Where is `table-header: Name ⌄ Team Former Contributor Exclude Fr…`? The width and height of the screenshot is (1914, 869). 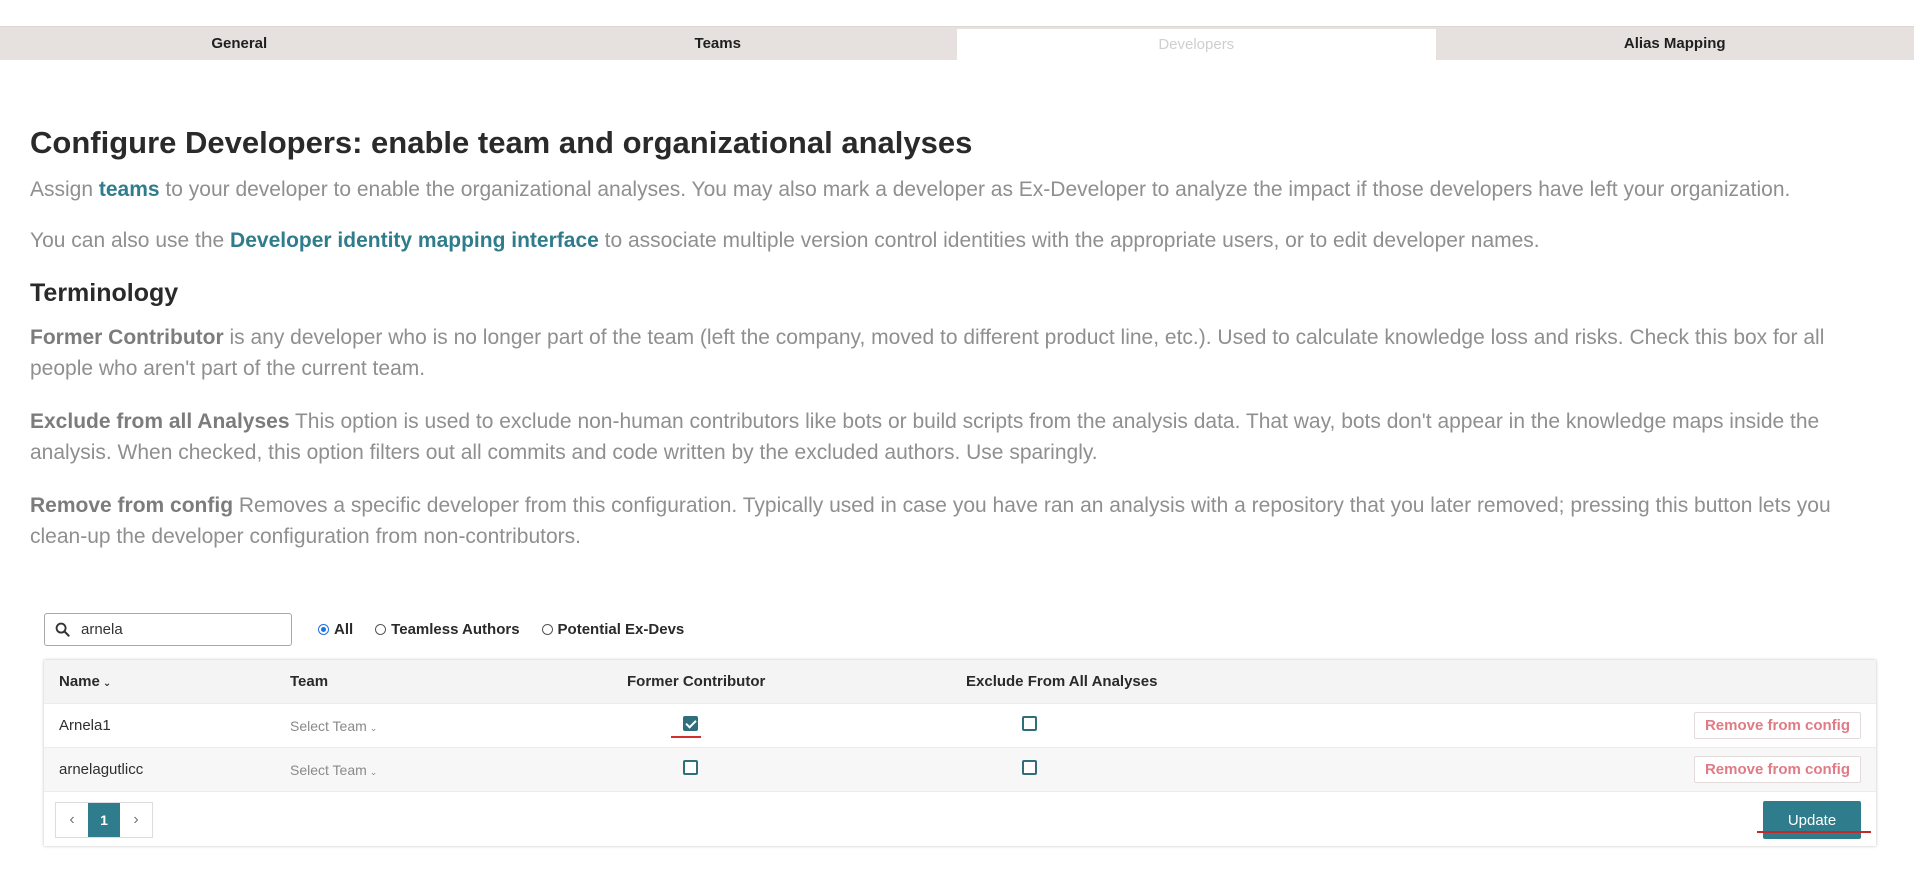 table-header: Name ⌄ Team Former Contributor Exclude Fr… is located at coordinates (960, 681).